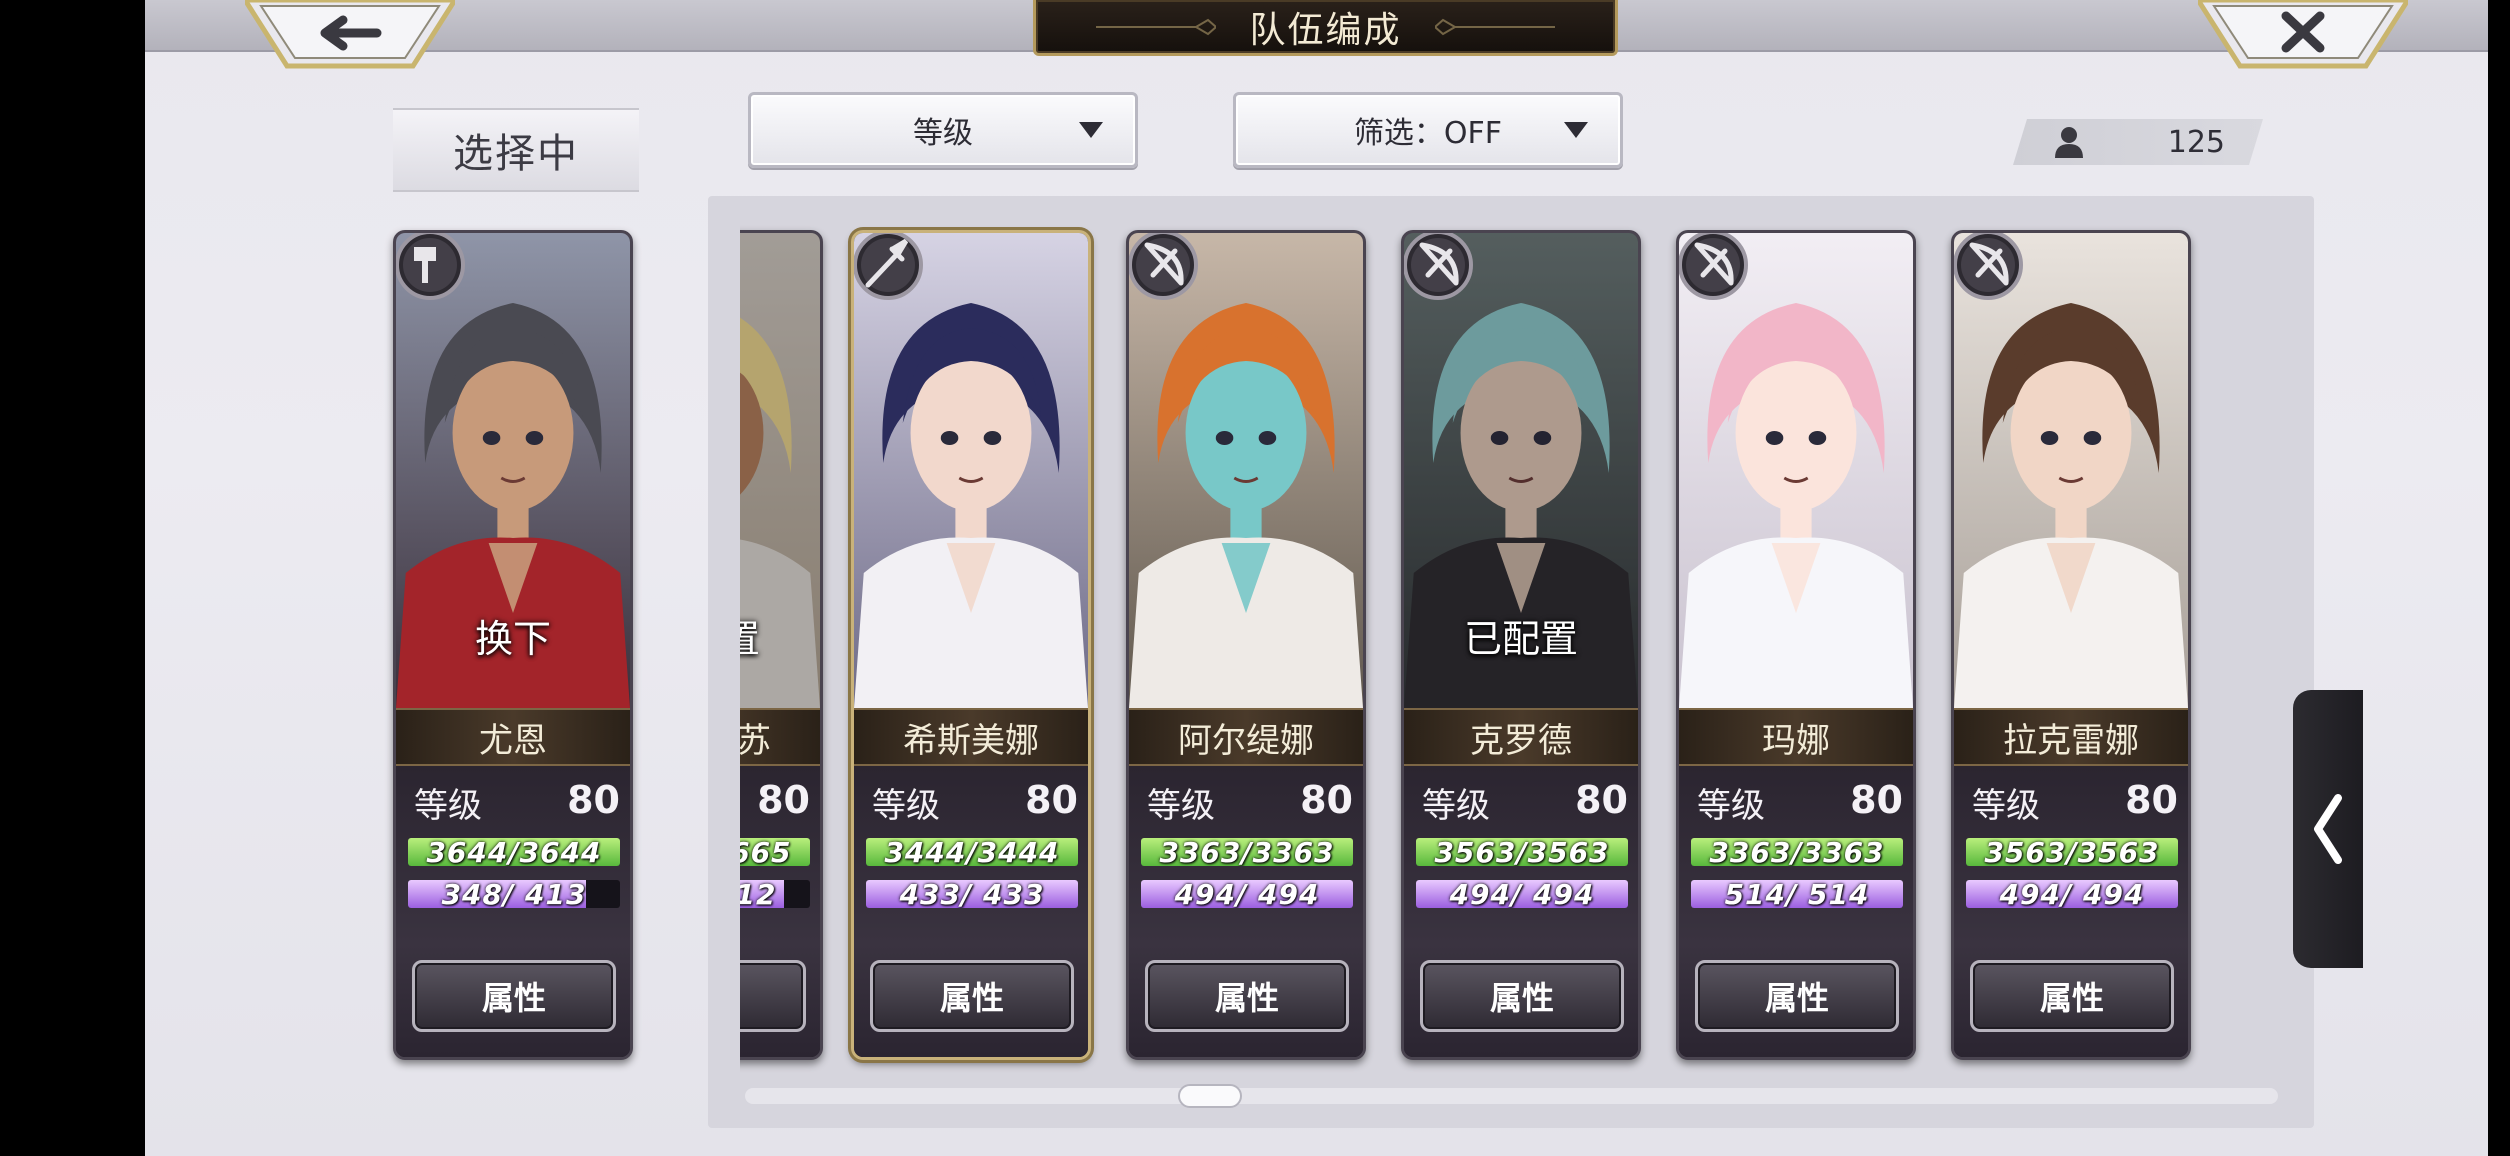 This screenshot has width=2510, height=1156. I want to click on hp-value: 3644/3644, so click(514, 852).